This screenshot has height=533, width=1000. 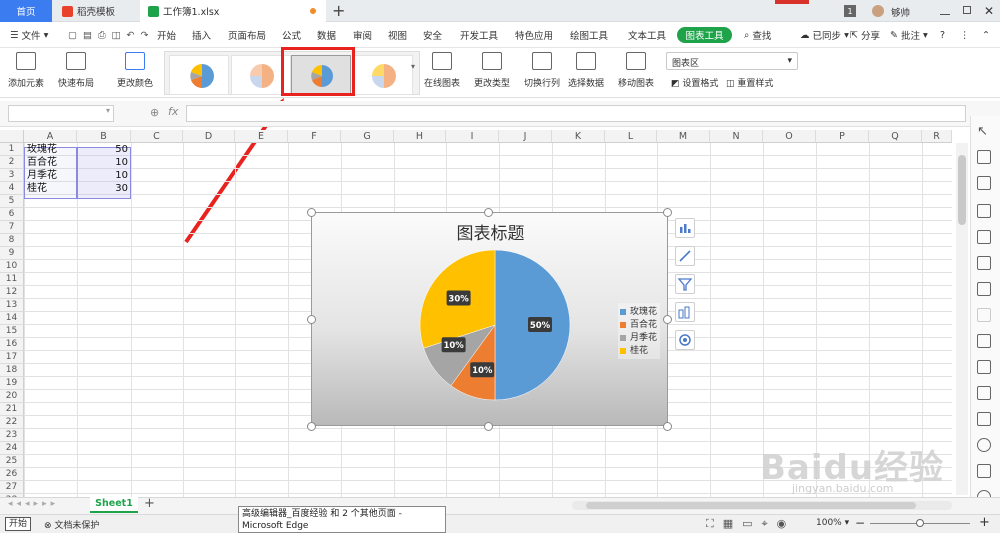 What do you see at coordinates (33, 504) in the screenshot?
I see `sheet-nav-arrows-icon: ◂◂◂▸▸▸` at bounding box center [33, 504].